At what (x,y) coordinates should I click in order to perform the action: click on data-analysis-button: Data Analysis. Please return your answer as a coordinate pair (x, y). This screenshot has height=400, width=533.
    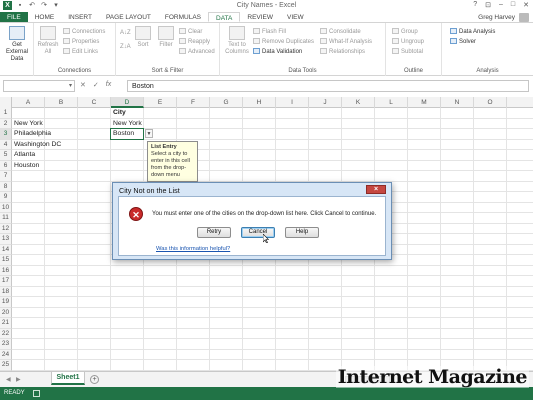
    Looking at the image, I should click on (472, 32).